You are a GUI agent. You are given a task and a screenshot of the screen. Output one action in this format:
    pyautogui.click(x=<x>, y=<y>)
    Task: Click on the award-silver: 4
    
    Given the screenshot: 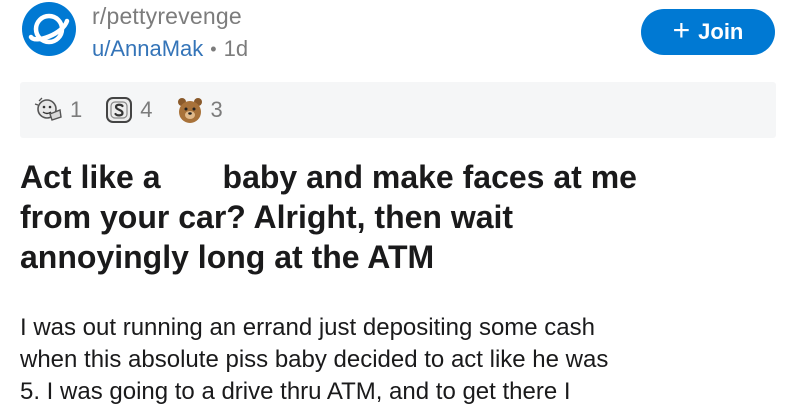 What is the action you would take?
    pyautogui.click(x=128, y=110)
    